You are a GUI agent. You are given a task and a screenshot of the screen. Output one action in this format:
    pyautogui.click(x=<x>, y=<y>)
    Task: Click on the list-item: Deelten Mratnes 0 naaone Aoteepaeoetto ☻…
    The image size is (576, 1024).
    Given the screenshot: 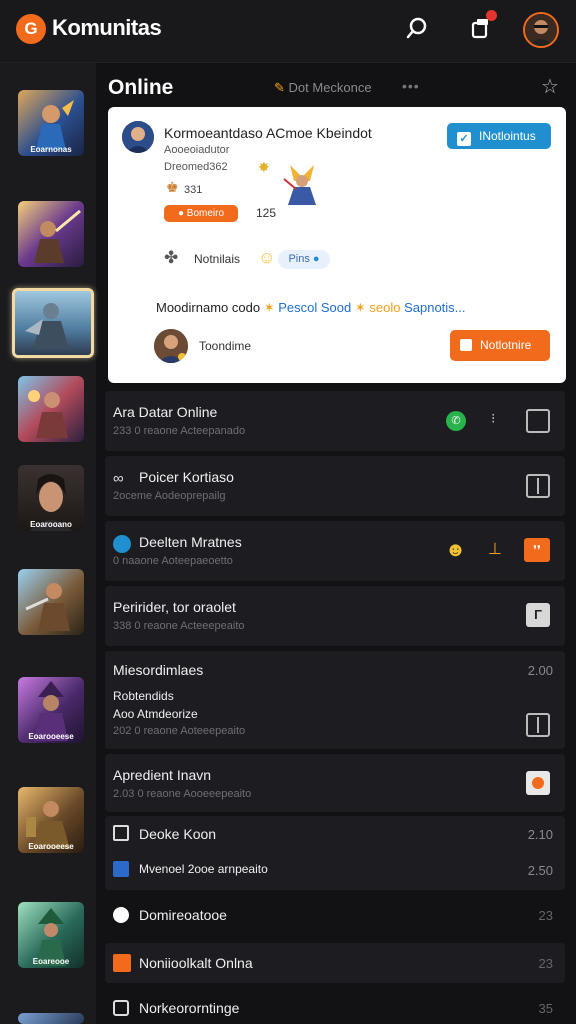 What is the action you would take?
    pyautogui.click(x=335, y=551)
    